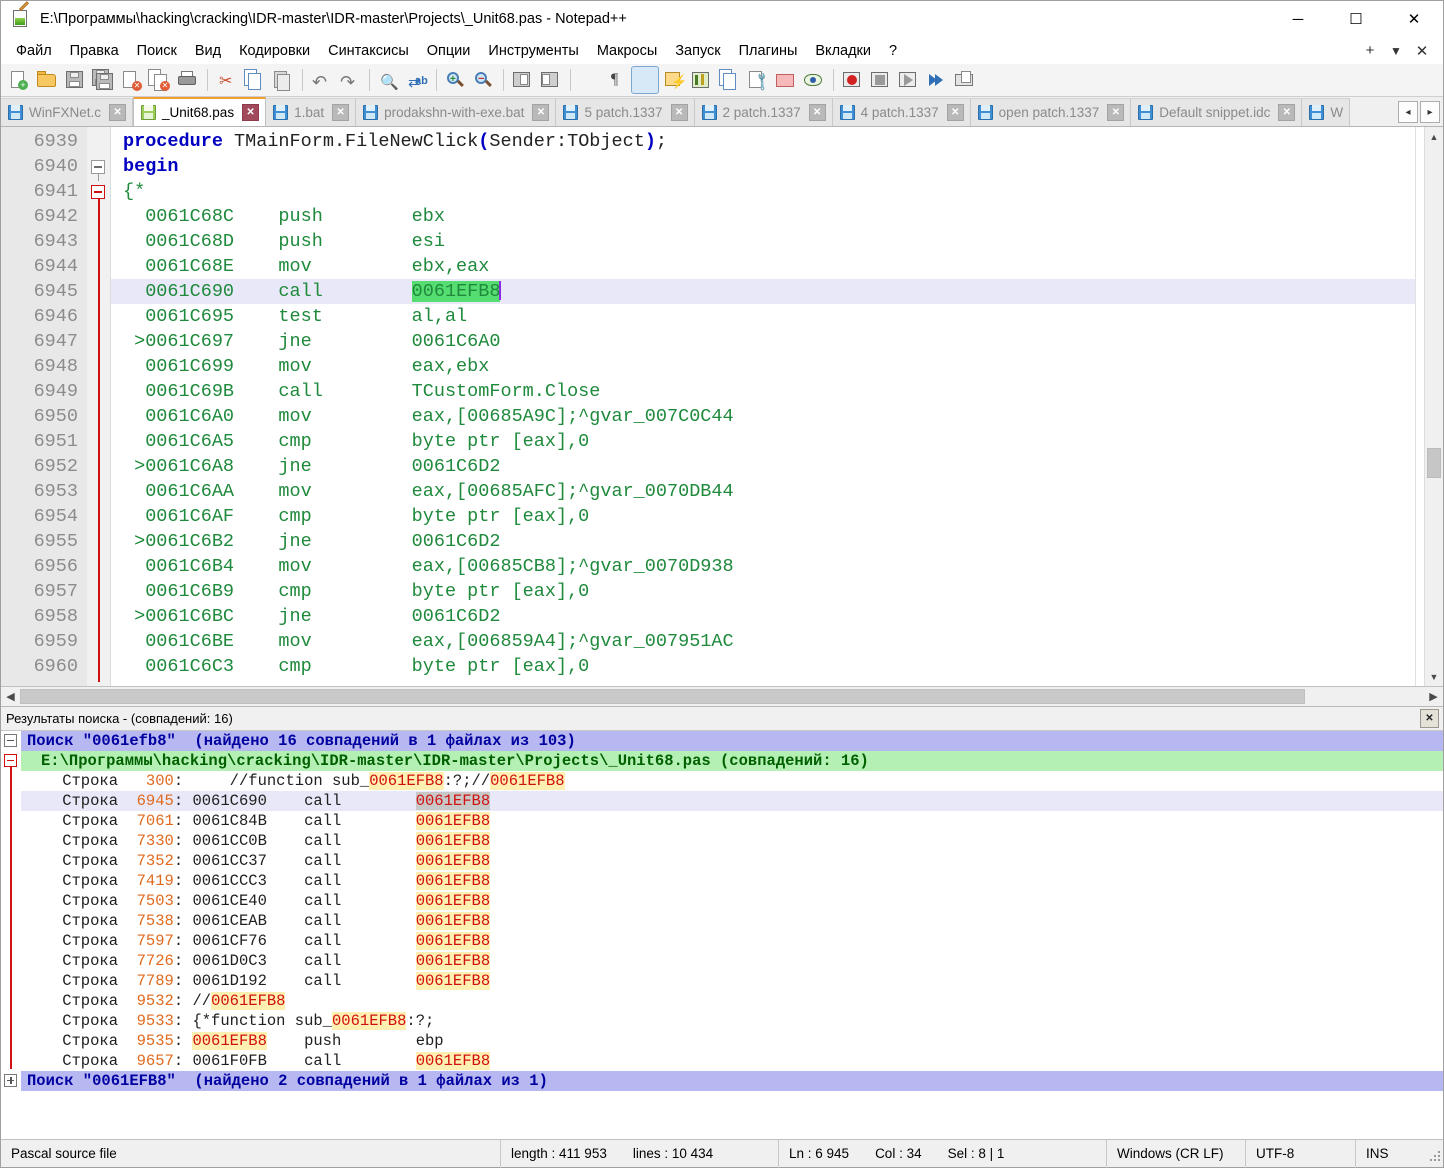 The image size is (1444, 1168). What do you see at coordinates (732, 1001) in the screenshot?
I see `search-result-row: Строка 9532: //0061EFB8` at bounding box center [732, 1001].